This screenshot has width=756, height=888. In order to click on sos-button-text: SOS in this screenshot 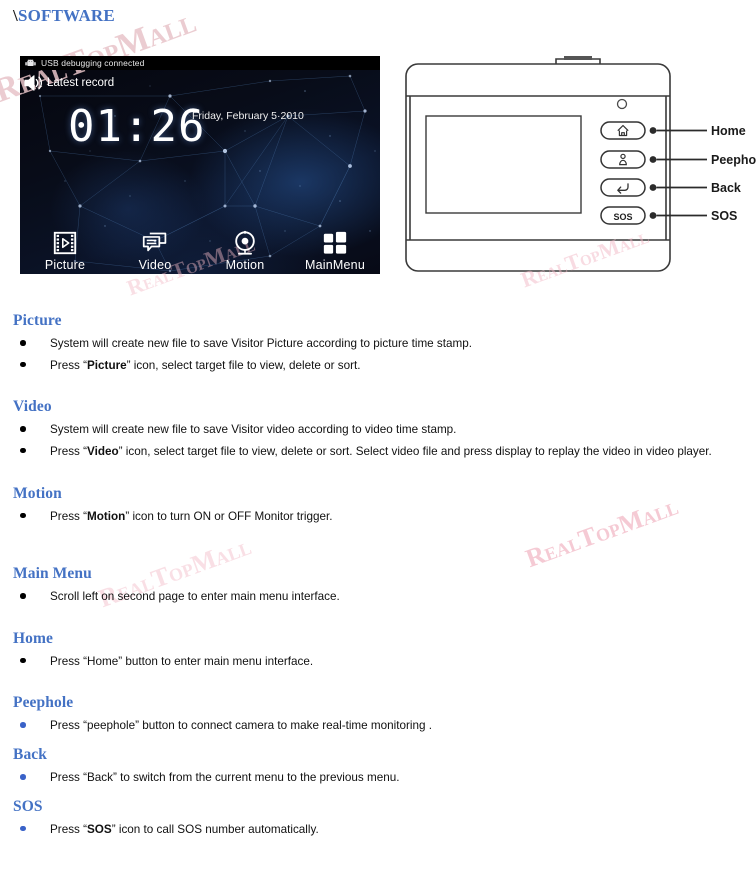, I will do `click(622, 217)`.